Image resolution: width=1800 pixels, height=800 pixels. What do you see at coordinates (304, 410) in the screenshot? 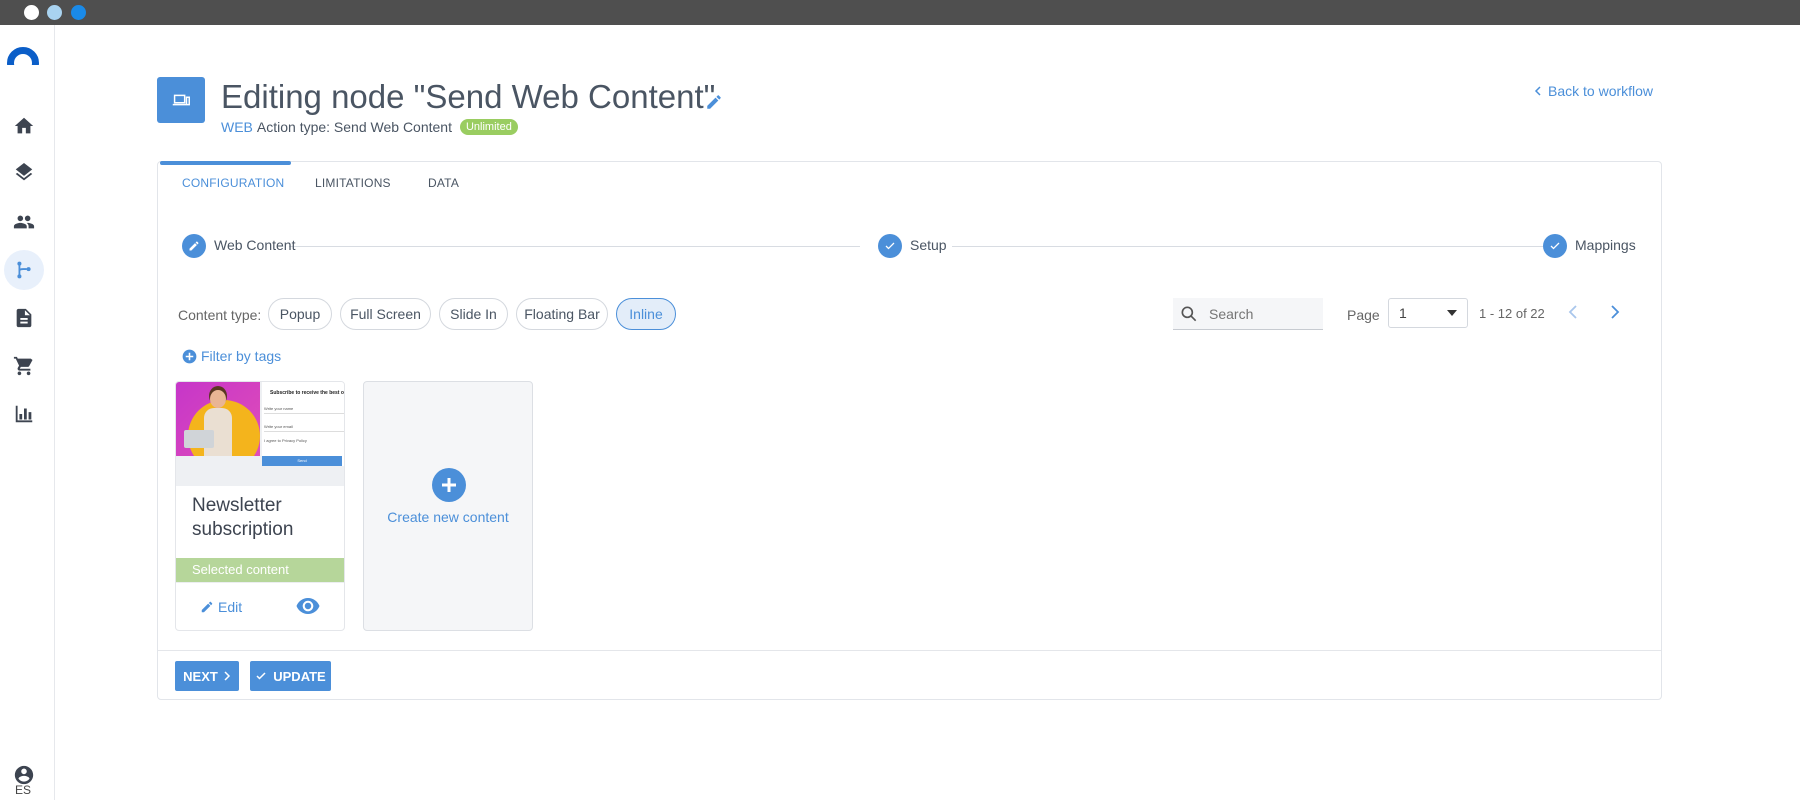
I see `preview-name-field: Write your name` at bounding box center [304, 410].